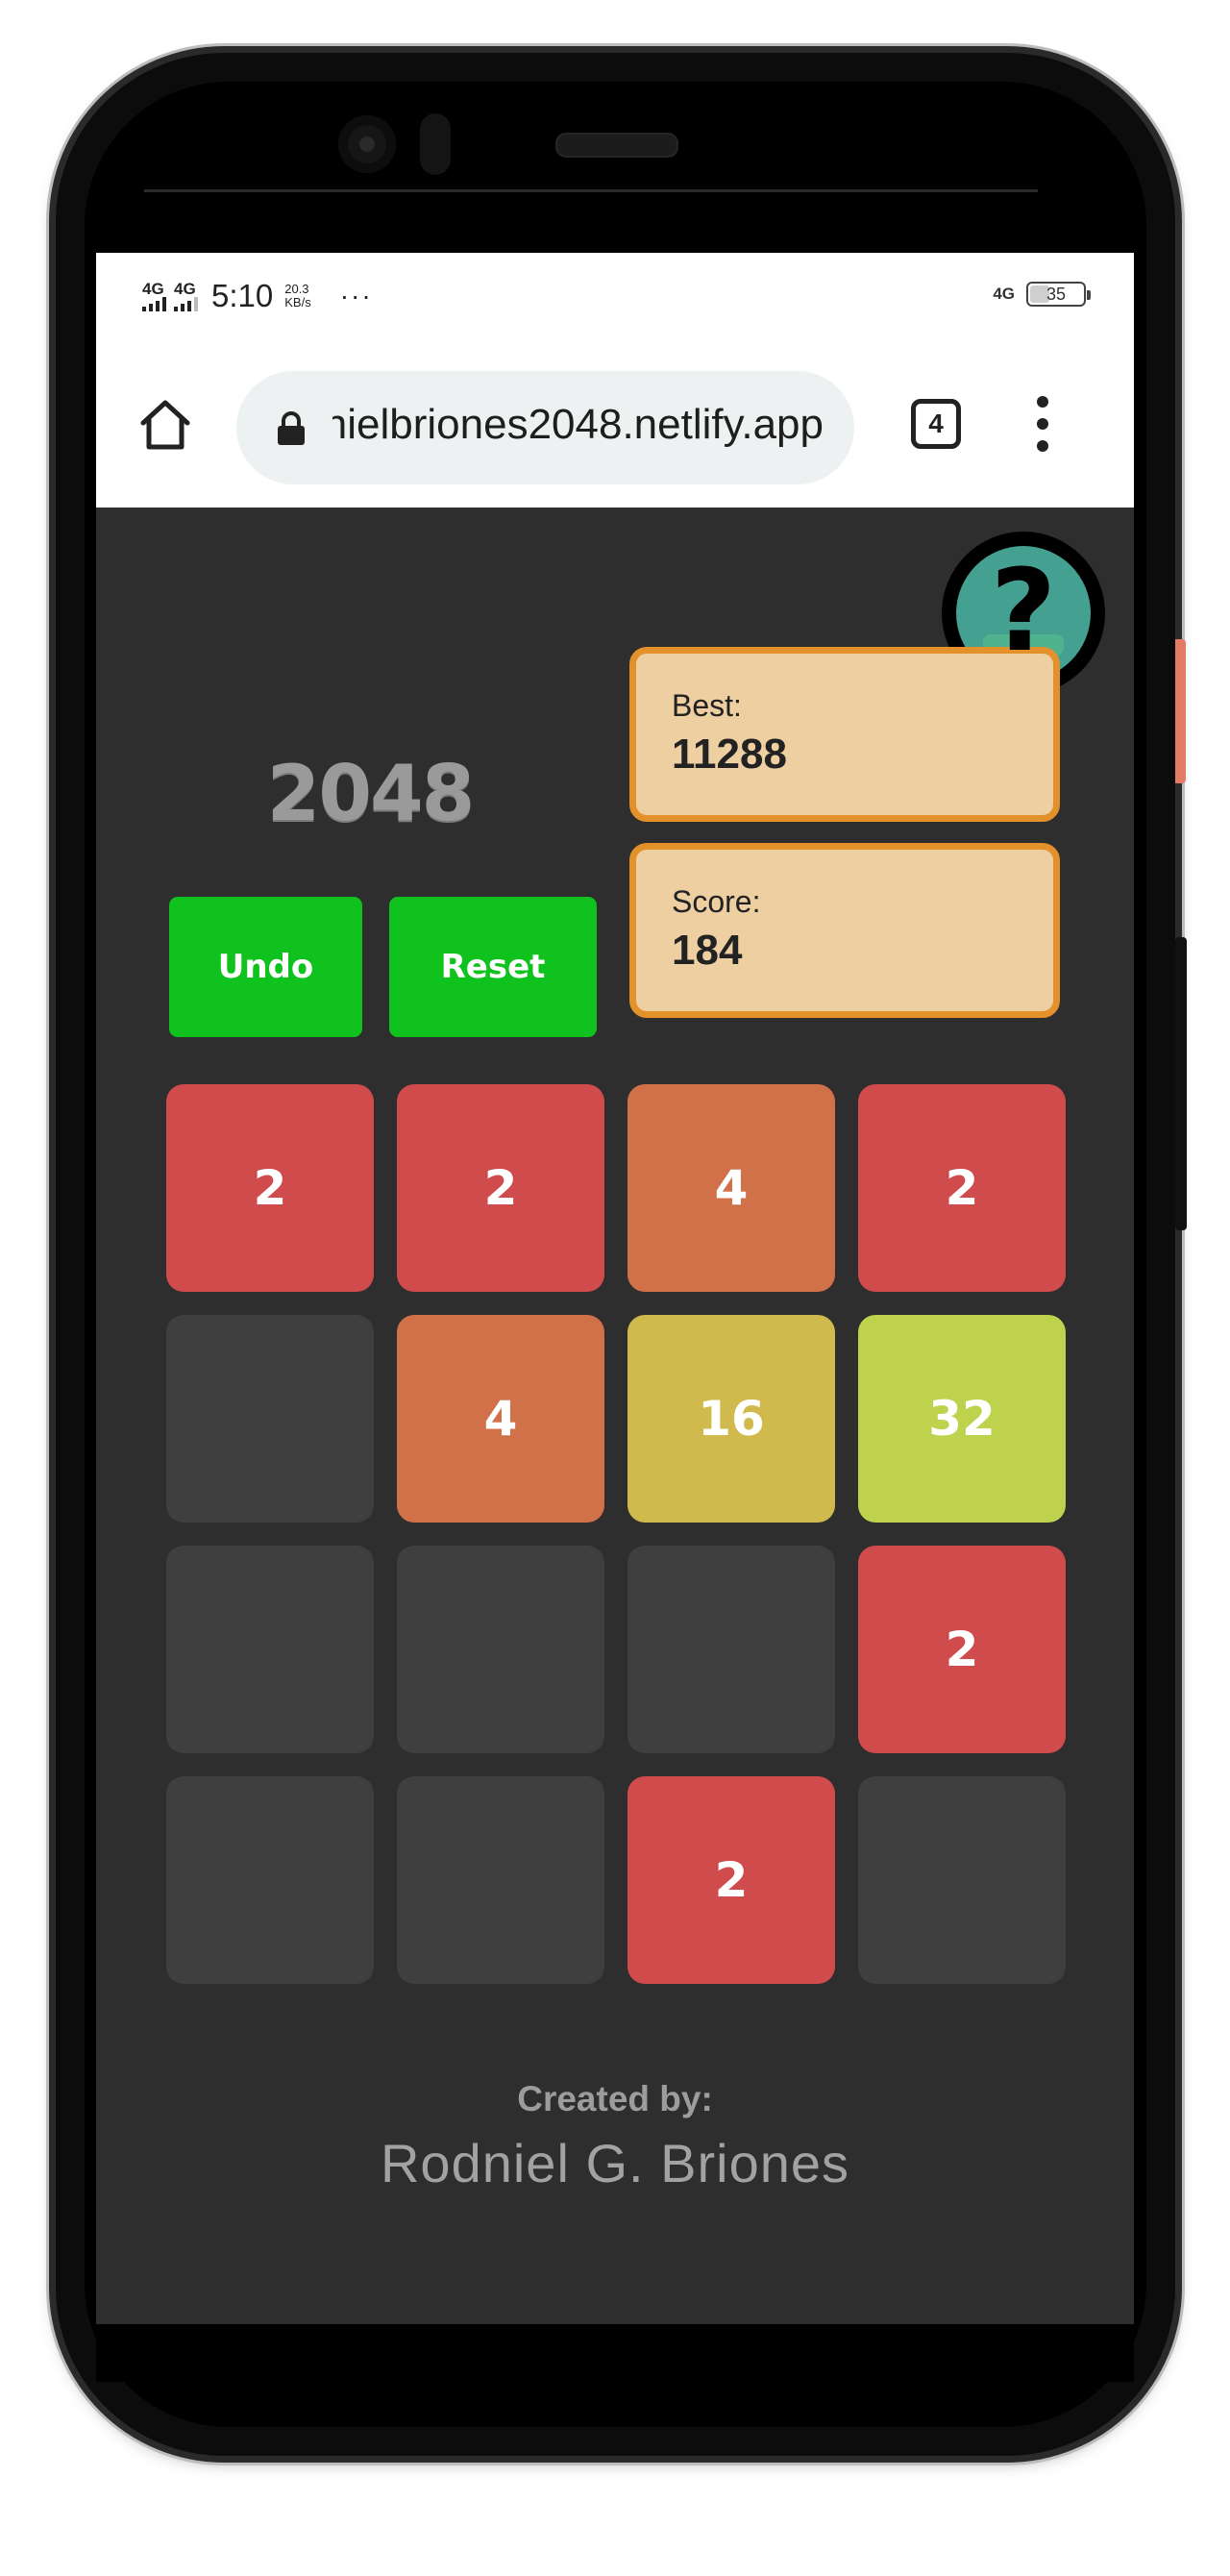 The height and width of the screenshot is (2576, 1230). Describe the element at coordinates (708, 950) in the screenshot. I see `score-value: 184` at that location.